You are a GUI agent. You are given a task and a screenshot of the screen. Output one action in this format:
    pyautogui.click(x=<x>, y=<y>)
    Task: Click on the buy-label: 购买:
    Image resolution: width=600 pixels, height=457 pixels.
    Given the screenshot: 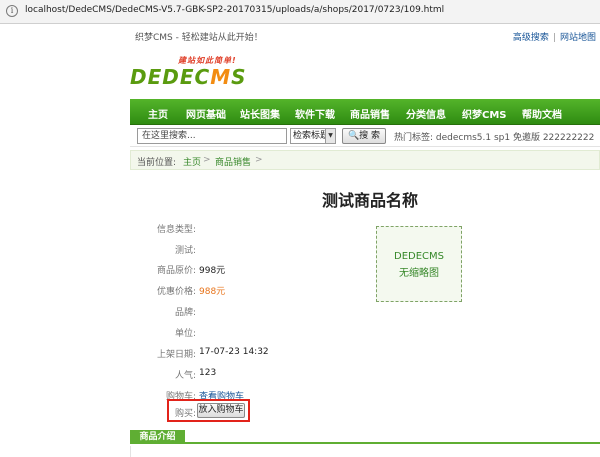 What is the action you would take?
    pyautogui.click(x=186, y=414)
    